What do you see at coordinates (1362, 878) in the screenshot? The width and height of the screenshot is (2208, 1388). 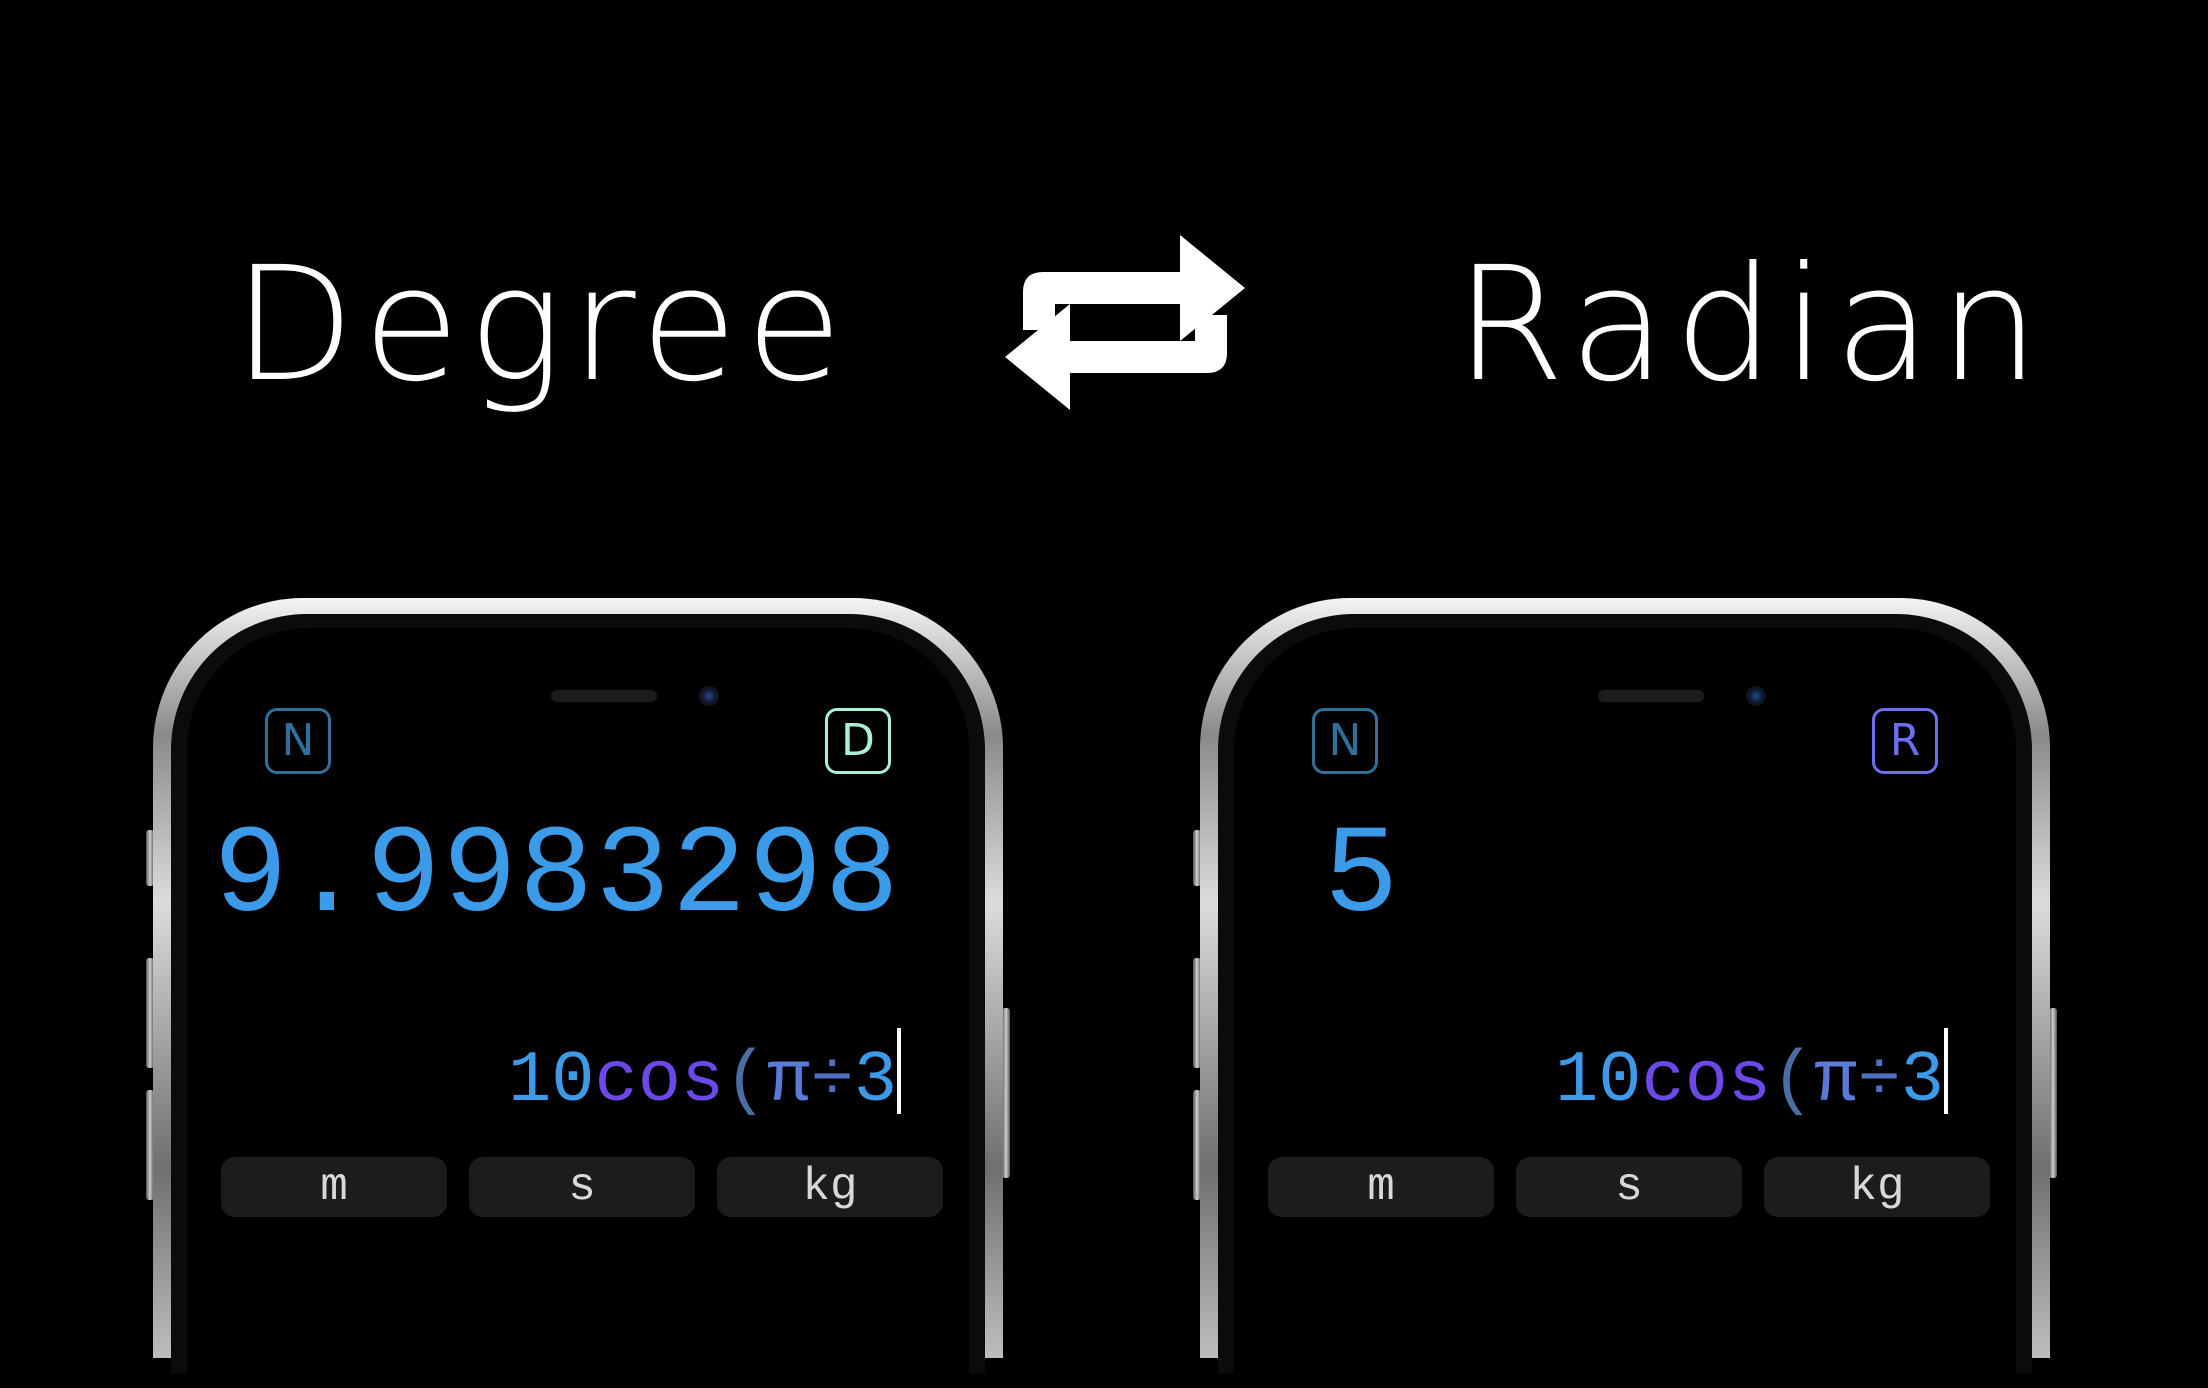 I see `result-display: 5` at bounding box center [1362, 878].